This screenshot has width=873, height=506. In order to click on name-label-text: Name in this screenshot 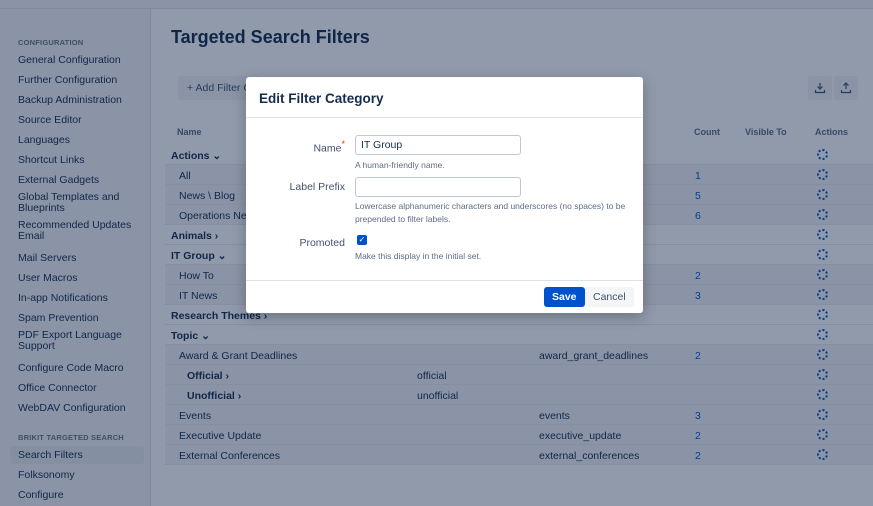, I will do `click(327, 148)`.